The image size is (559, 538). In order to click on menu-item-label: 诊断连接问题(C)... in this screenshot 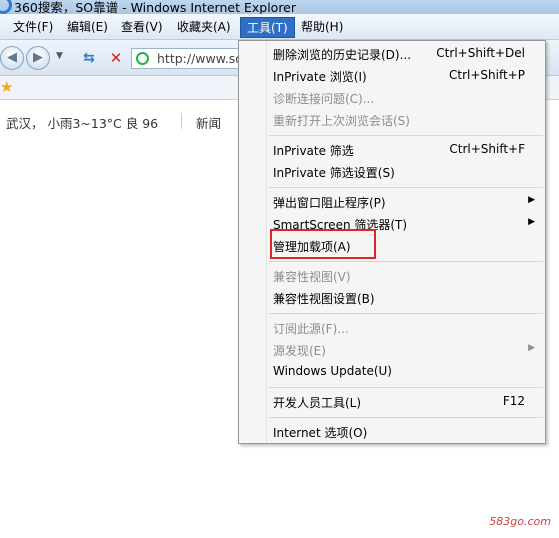, I will do `click(324, 99)`.